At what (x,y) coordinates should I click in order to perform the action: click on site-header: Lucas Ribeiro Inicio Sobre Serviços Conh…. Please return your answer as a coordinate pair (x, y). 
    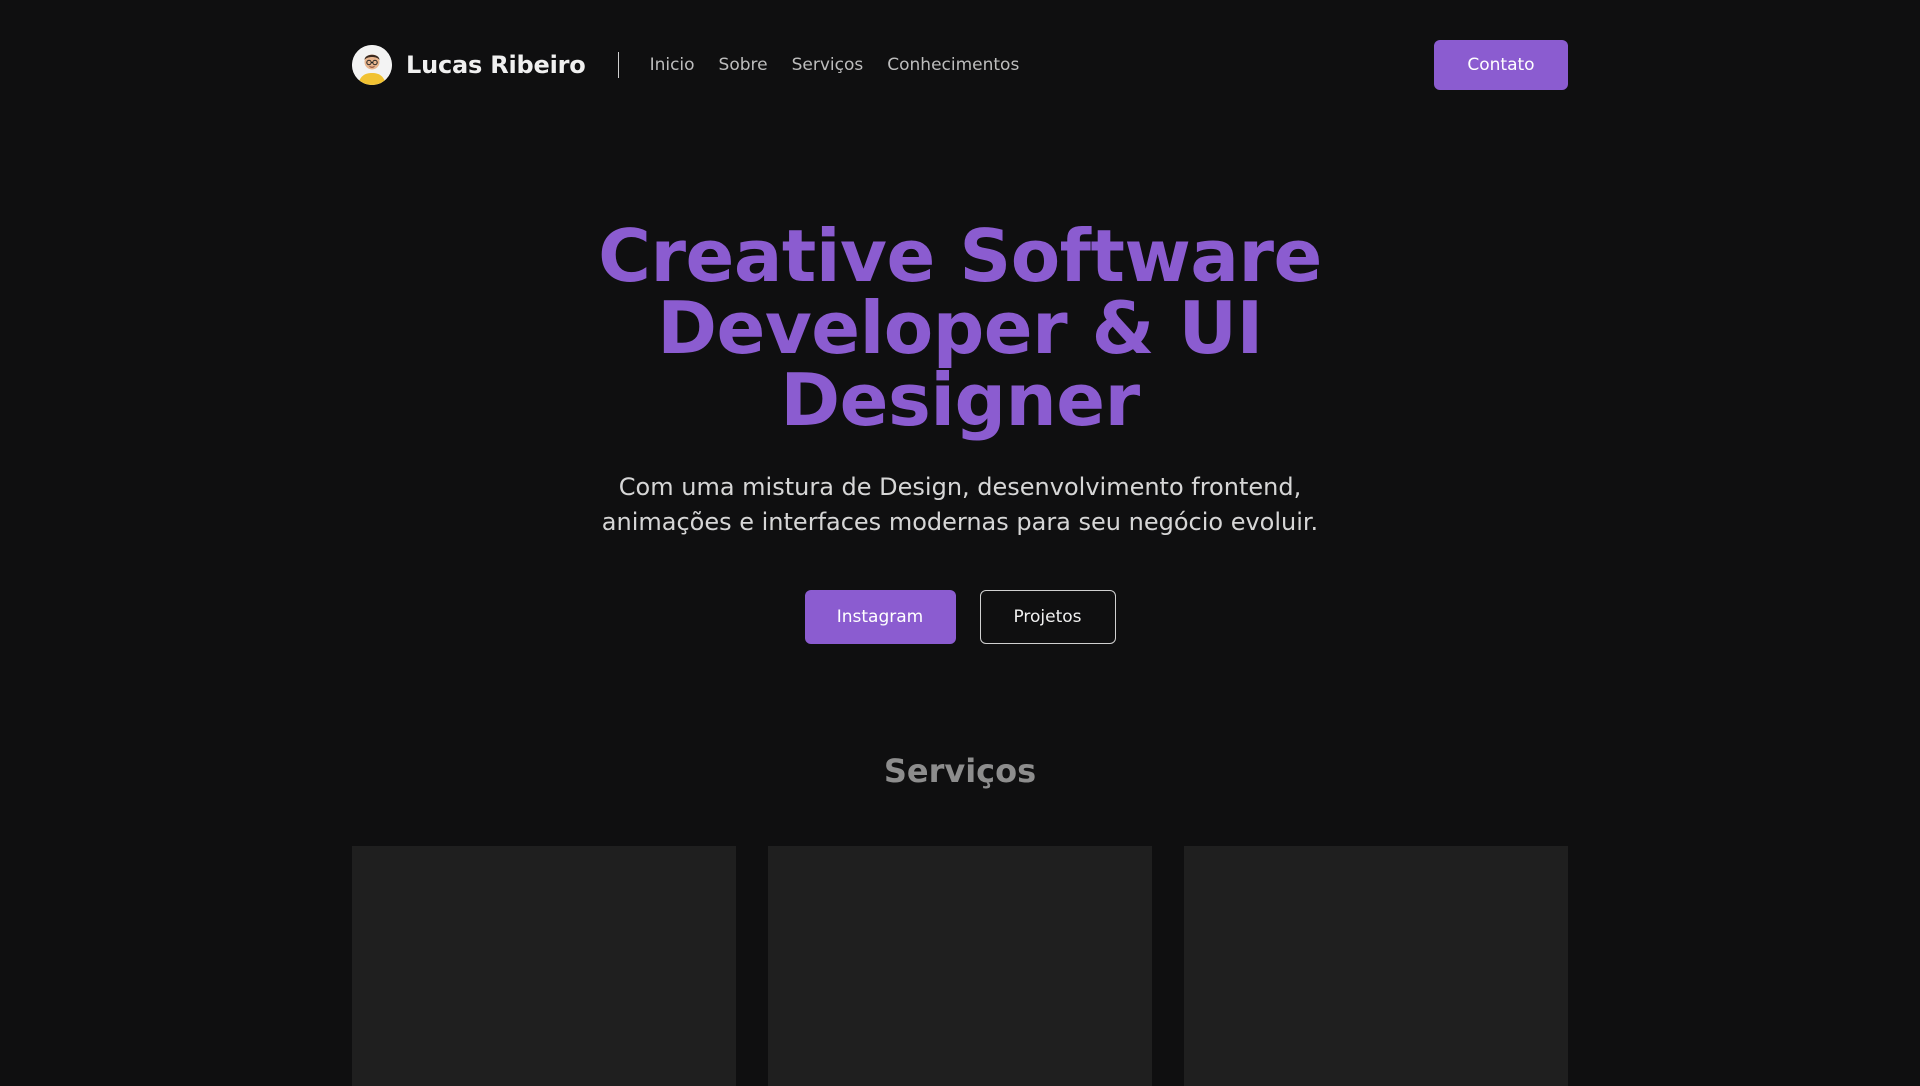
    Looking at the image, I should click on (960, 65).